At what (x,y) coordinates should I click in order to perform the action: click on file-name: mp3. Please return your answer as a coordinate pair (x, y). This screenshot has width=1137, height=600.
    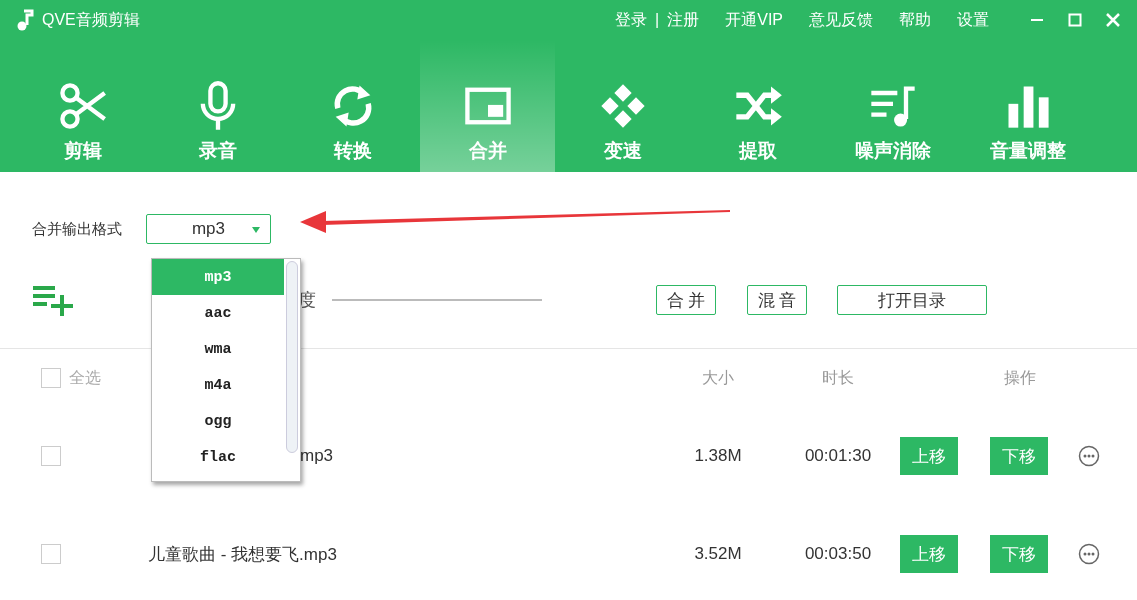
    Looking at the image, I should click on (317, 456).